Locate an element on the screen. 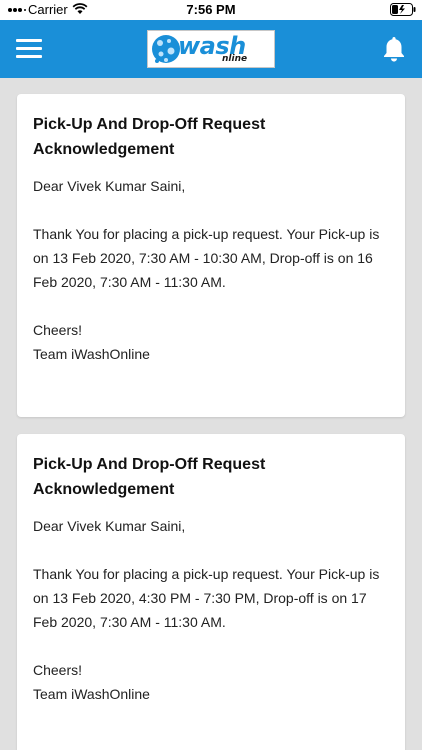 This screenshot has width=422, height=750. hamburger-menu-icon is located at coordinates (29, 49).